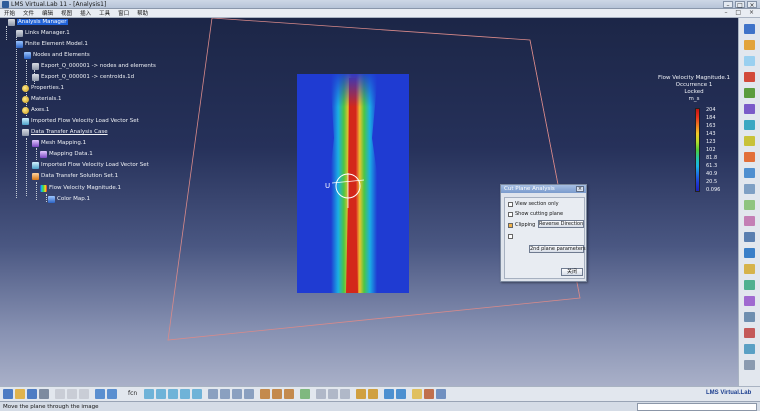 The width and height of the screenshot is (760, 411). I want to click on camera-icon, so click(749, 317).